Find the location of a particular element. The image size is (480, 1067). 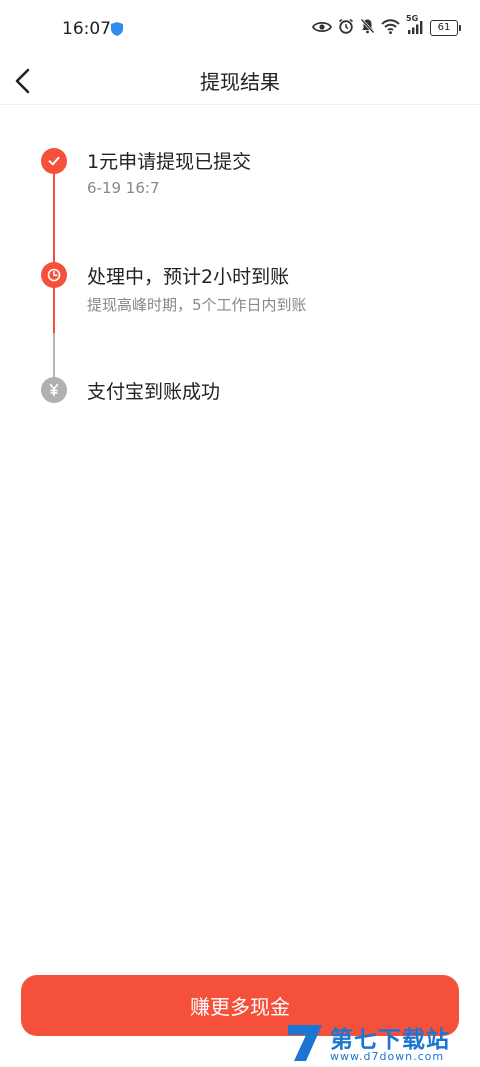

status-time: 16:07 is located at coordinates (86, 29).